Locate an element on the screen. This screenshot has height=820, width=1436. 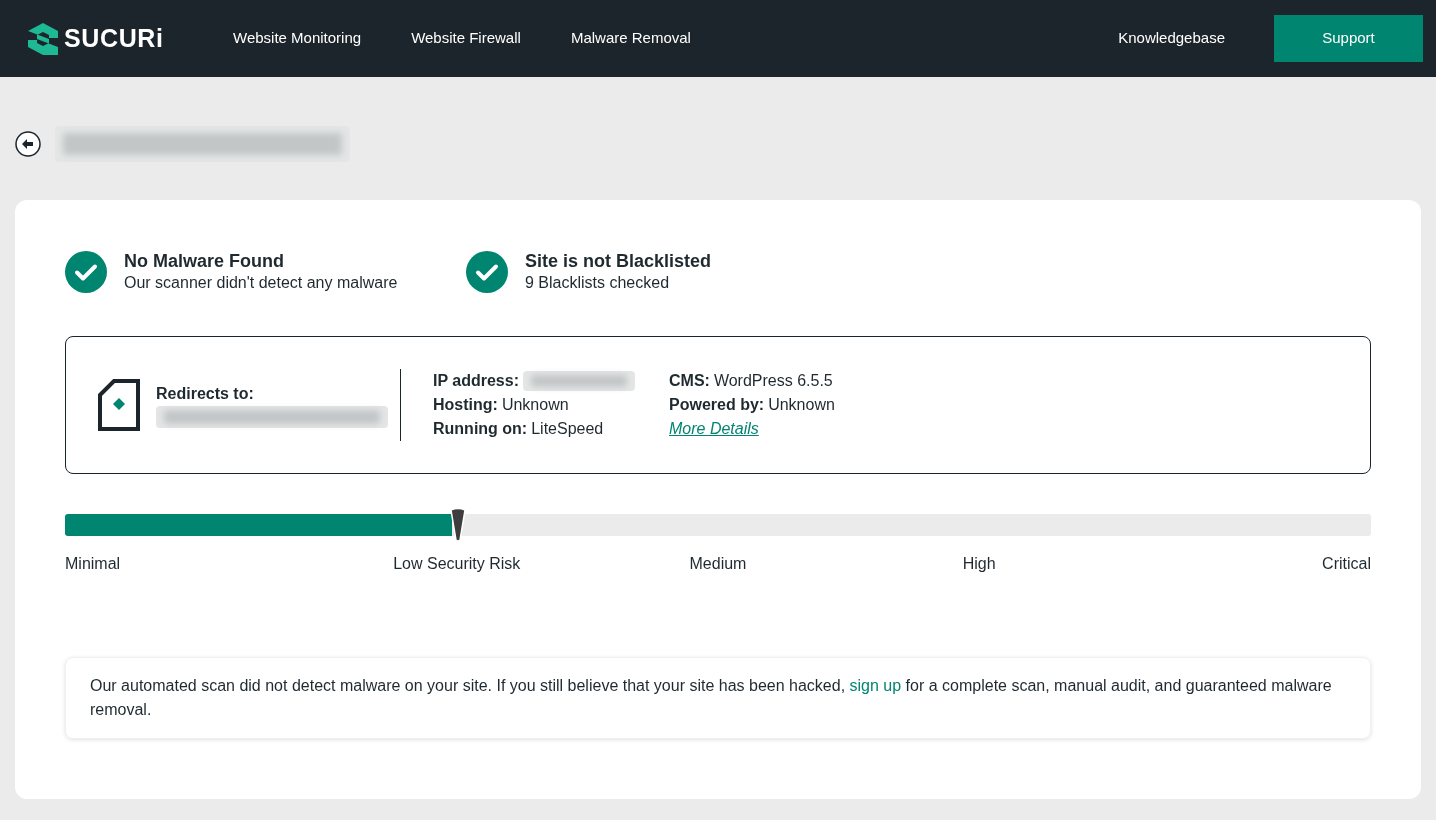
more-details-link: More Details is located at coordinates (714, 429).